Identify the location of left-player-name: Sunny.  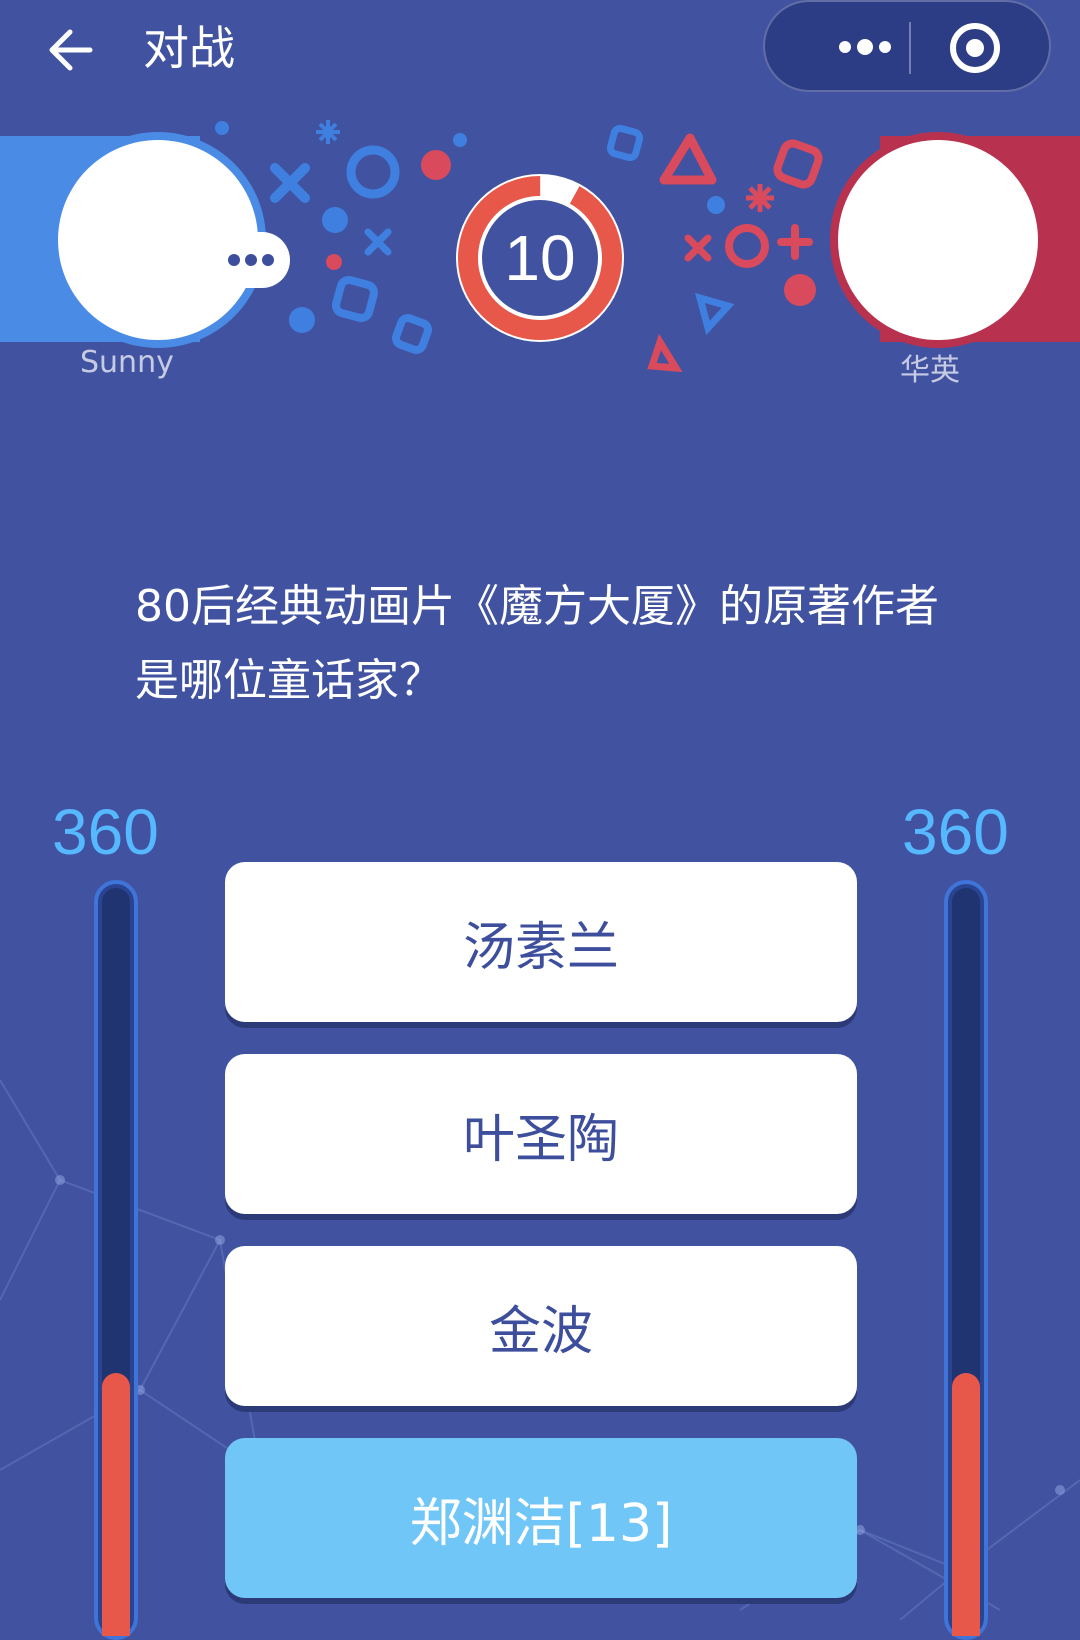
(127, 362).